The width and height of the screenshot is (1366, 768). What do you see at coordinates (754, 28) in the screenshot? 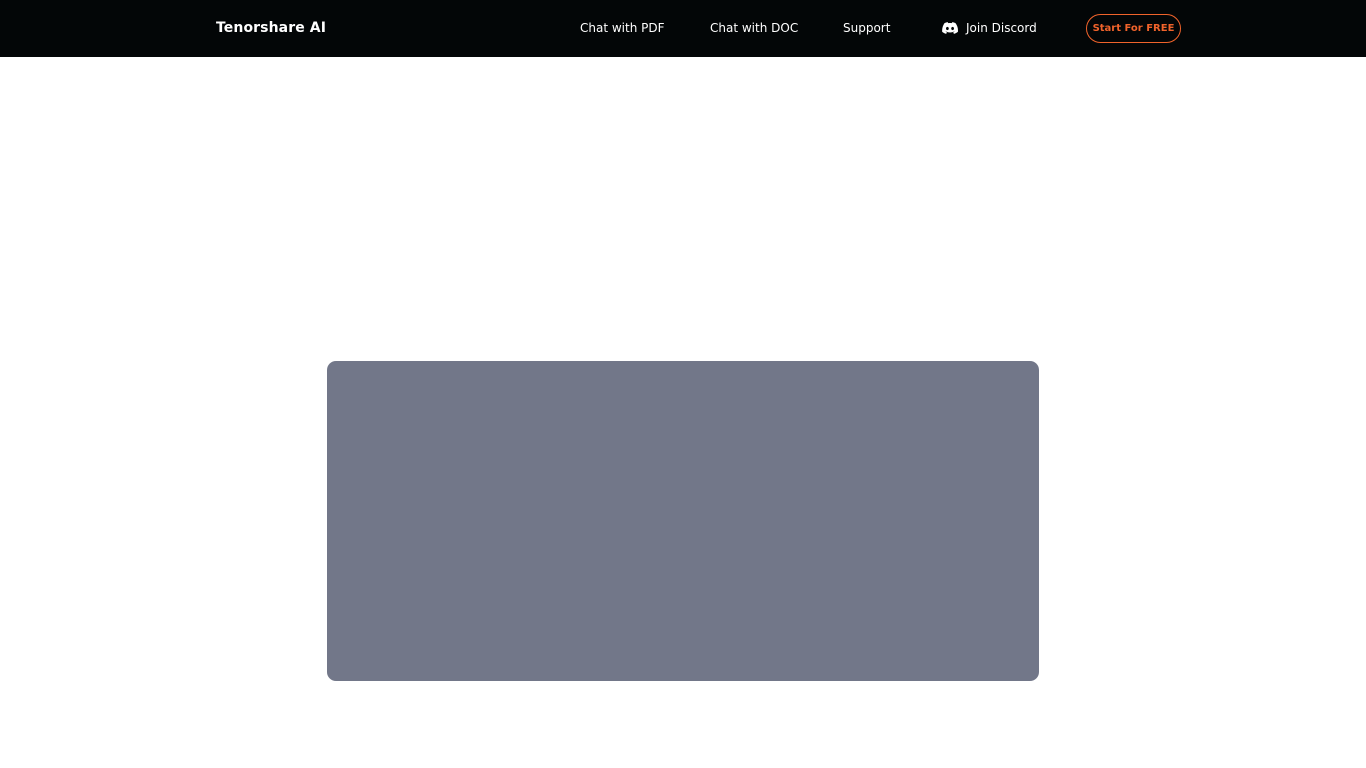
I see `nav-chat-with-doc: Chat with DOC` at bounding box center [754, 28].